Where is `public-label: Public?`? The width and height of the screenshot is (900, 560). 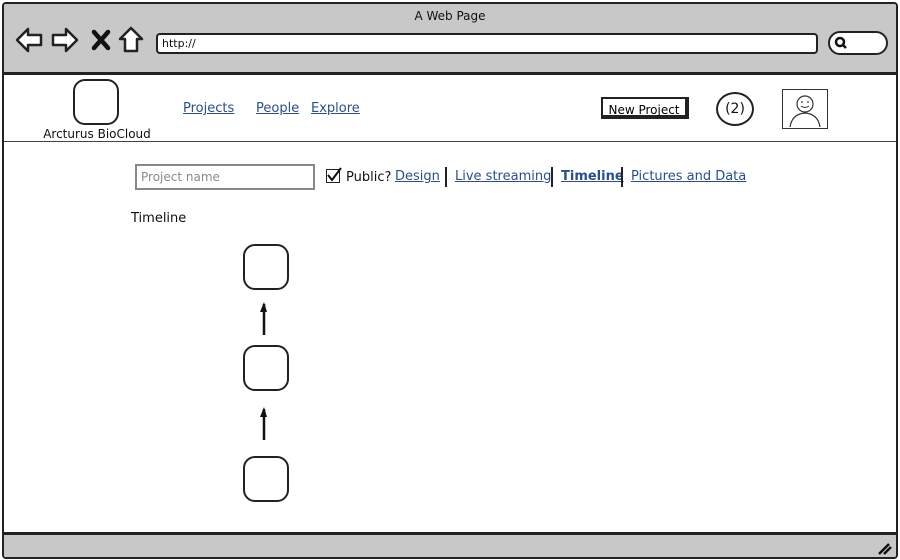
public-label: Public? is located at coordinates (369, 177).